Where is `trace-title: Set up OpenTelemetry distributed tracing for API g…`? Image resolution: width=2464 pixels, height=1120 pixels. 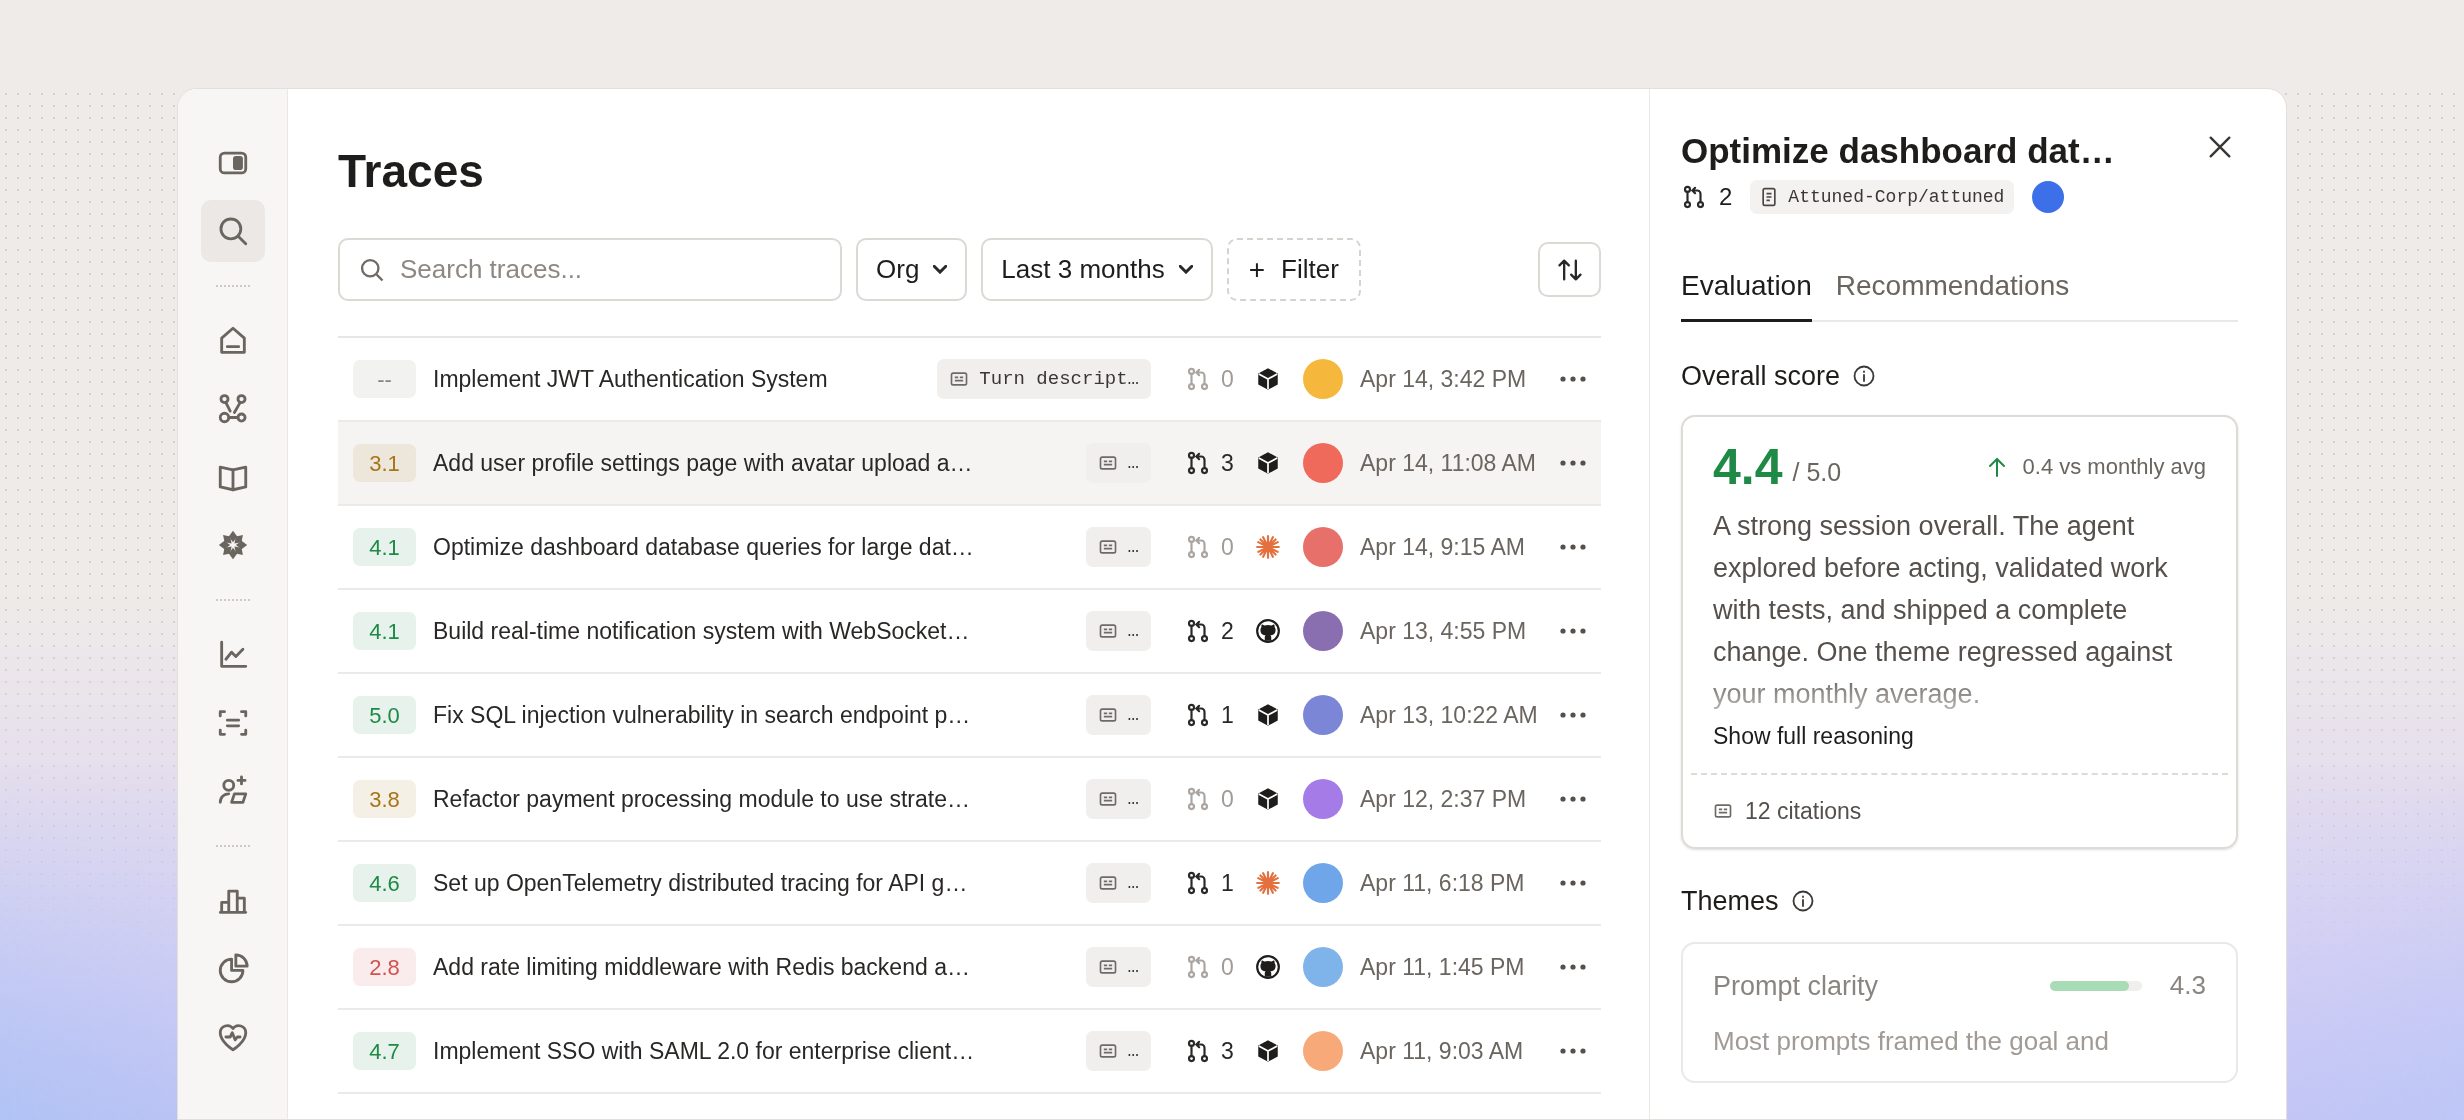
trace-title: Set up OpenTelemetry distributed tracing for API g… is located at coordinates (700, 883).